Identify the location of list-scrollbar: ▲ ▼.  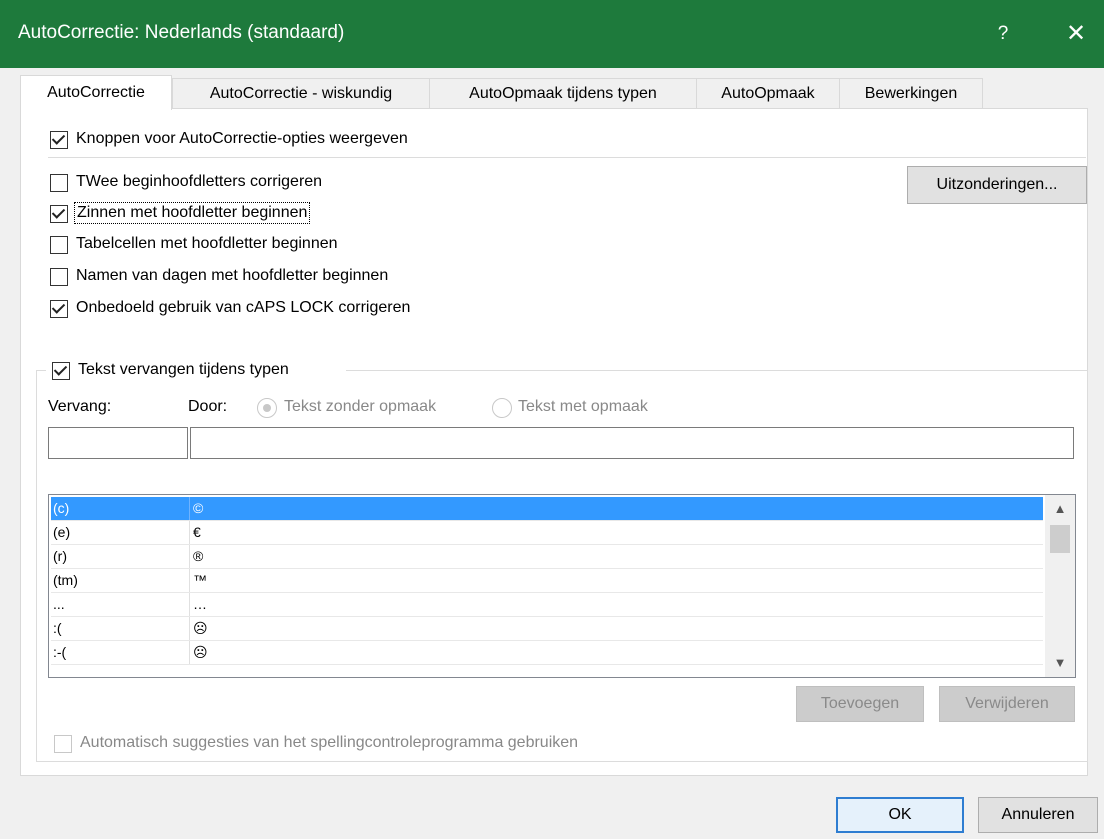
(1060, 586).